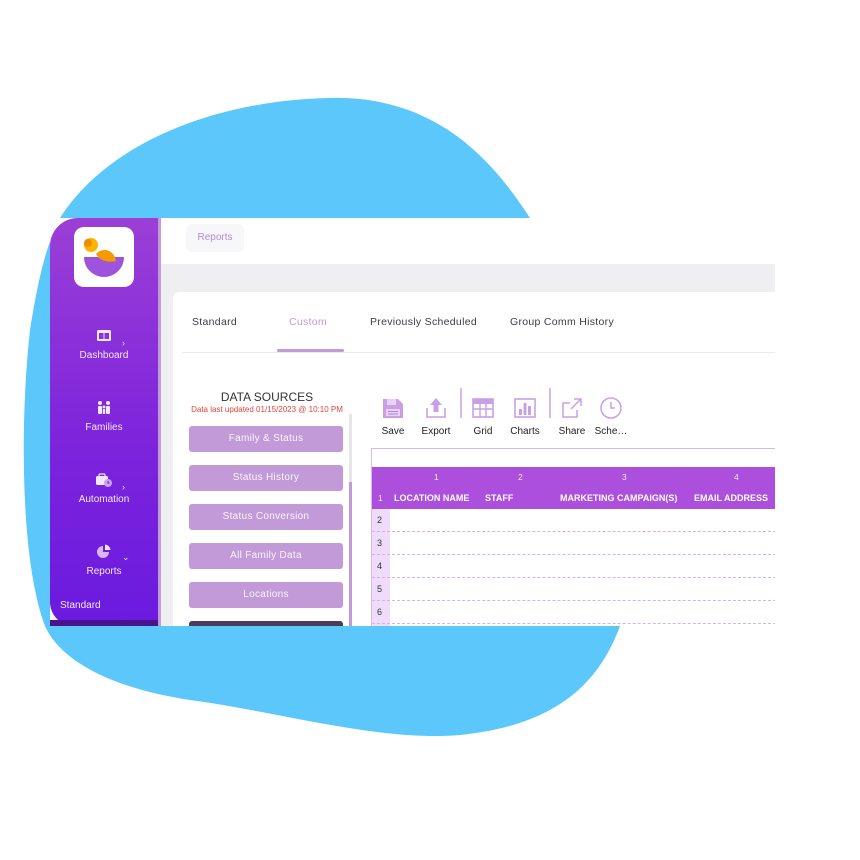 The height and width of the screenshot is (860, 860). What do you see at coordinates (436, 408) in the screenshot?
I see `export-icon` at bounding box center [436, 408].